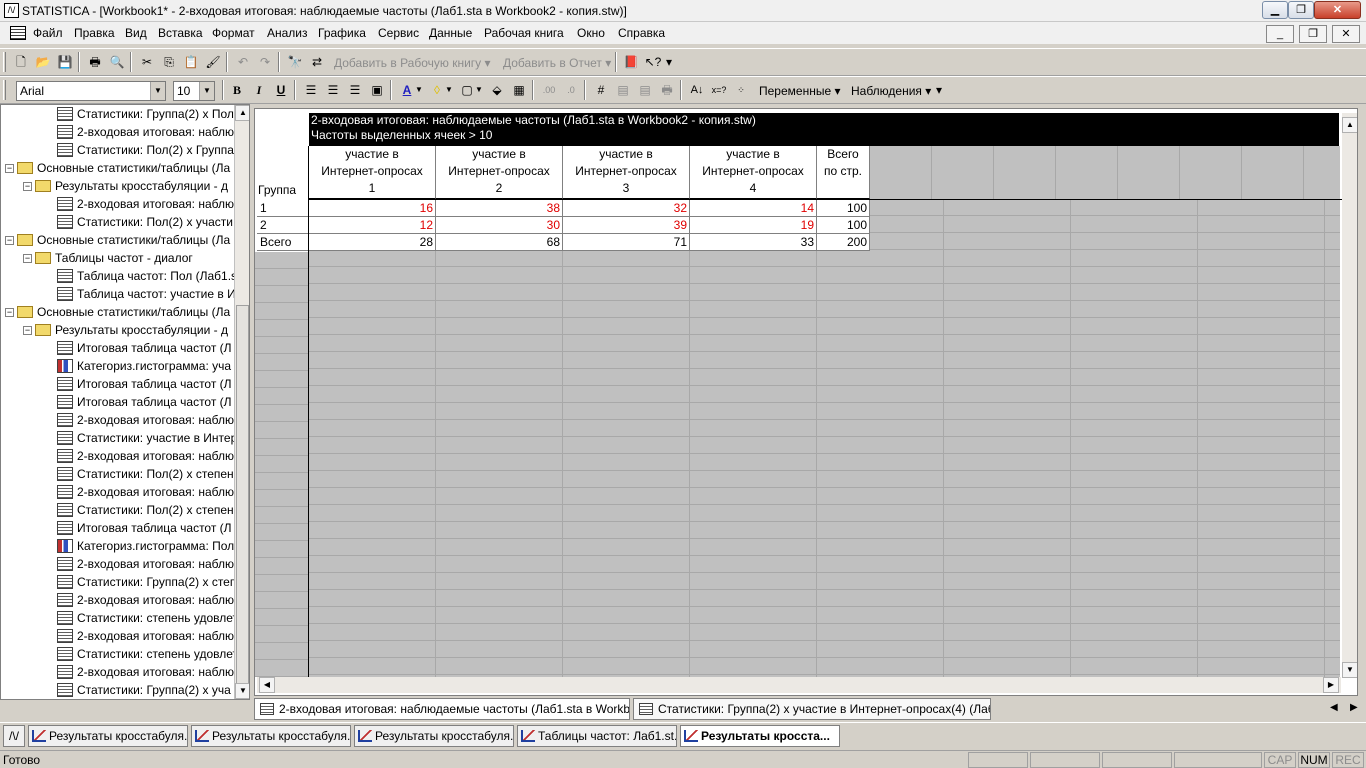 The width and height of the screenshot is (1366, 768). I want to click on table-cell: 16, so click(372, 208).